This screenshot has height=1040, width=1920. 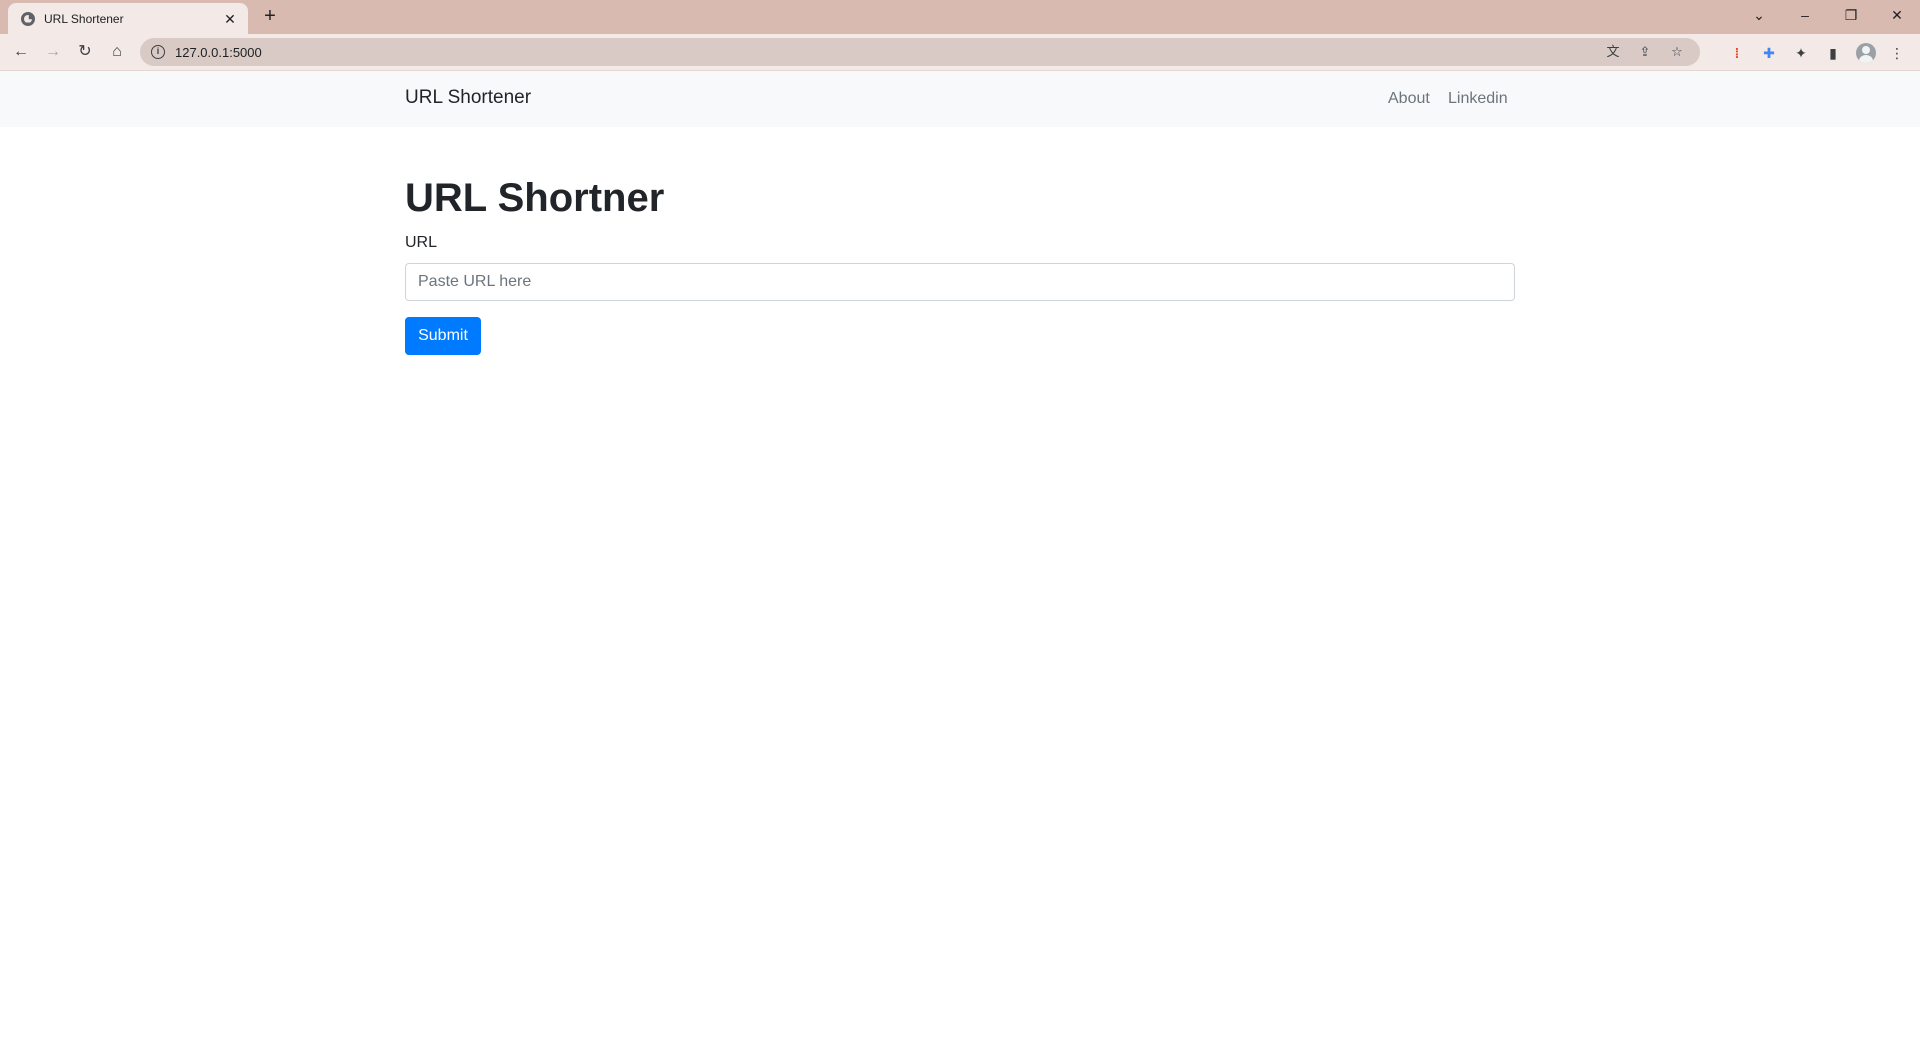 I want to click on restore-button: ❐, so click(x=1851, y=15).